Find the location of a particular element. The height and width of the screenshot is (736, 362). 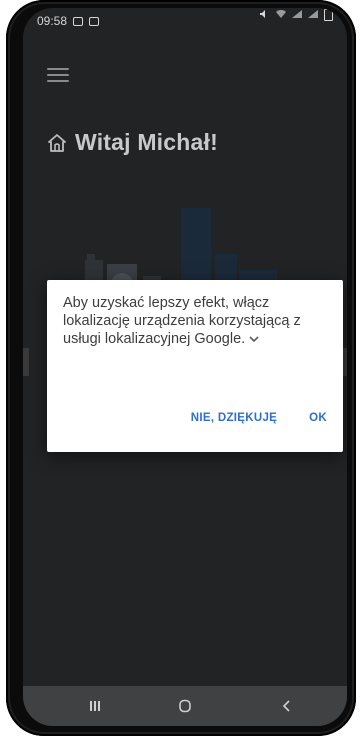

home-icon is located at coordinates (57, 142).